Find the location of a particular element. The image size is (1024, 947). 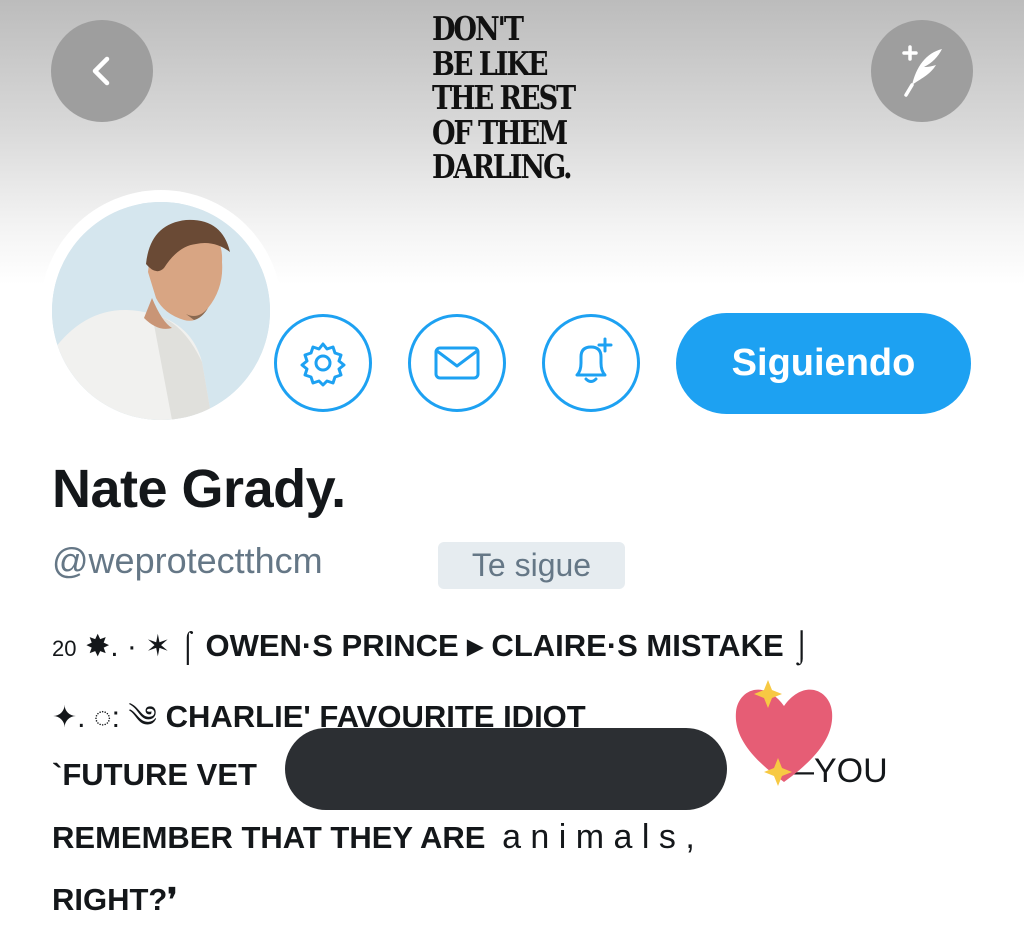

bio-line-4: REMEMBER THAT THEY ARE a n i m a l s , is located at coordinates (373, 837).